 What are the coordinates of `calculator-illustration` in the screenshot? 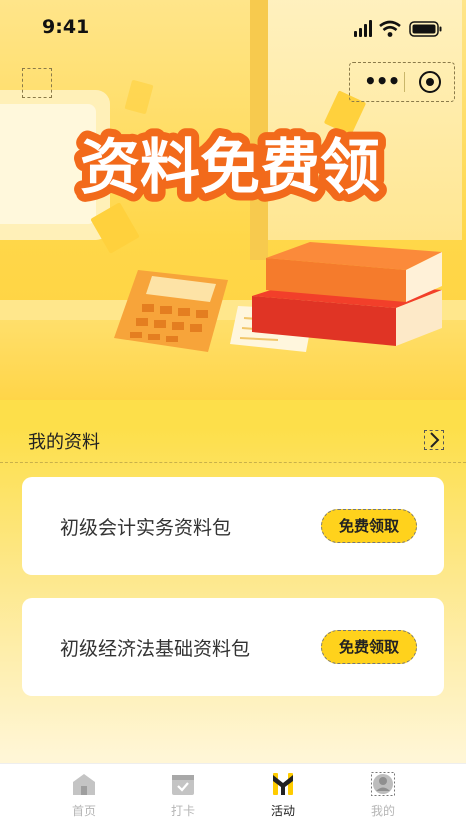 It's located at (171, 311).